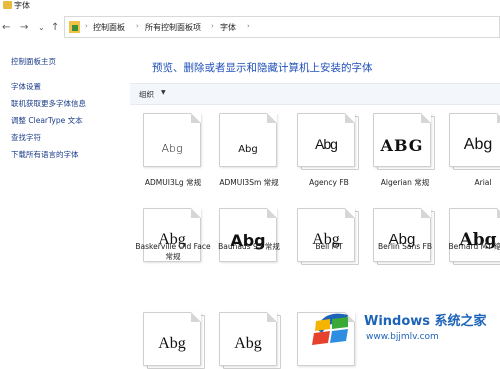 Image resolution: width=500 pixels, height=369 pixels. I want to click on window-title: 字体, so click(22, 5).